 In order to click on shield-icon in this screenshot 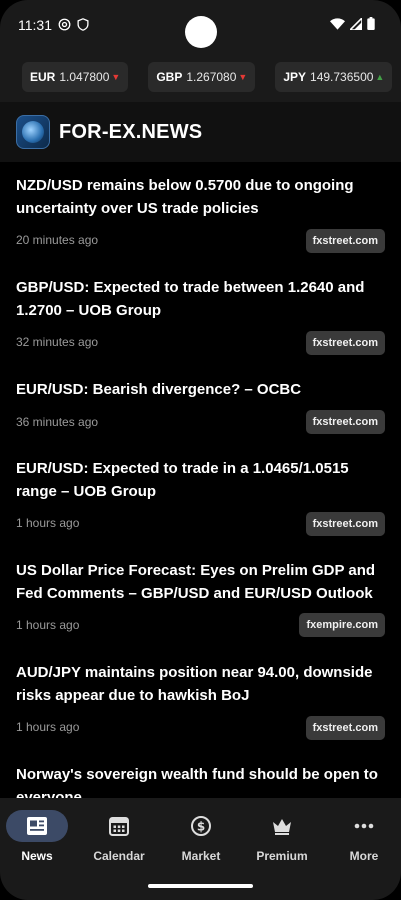, I will do `click(83, 24)`.